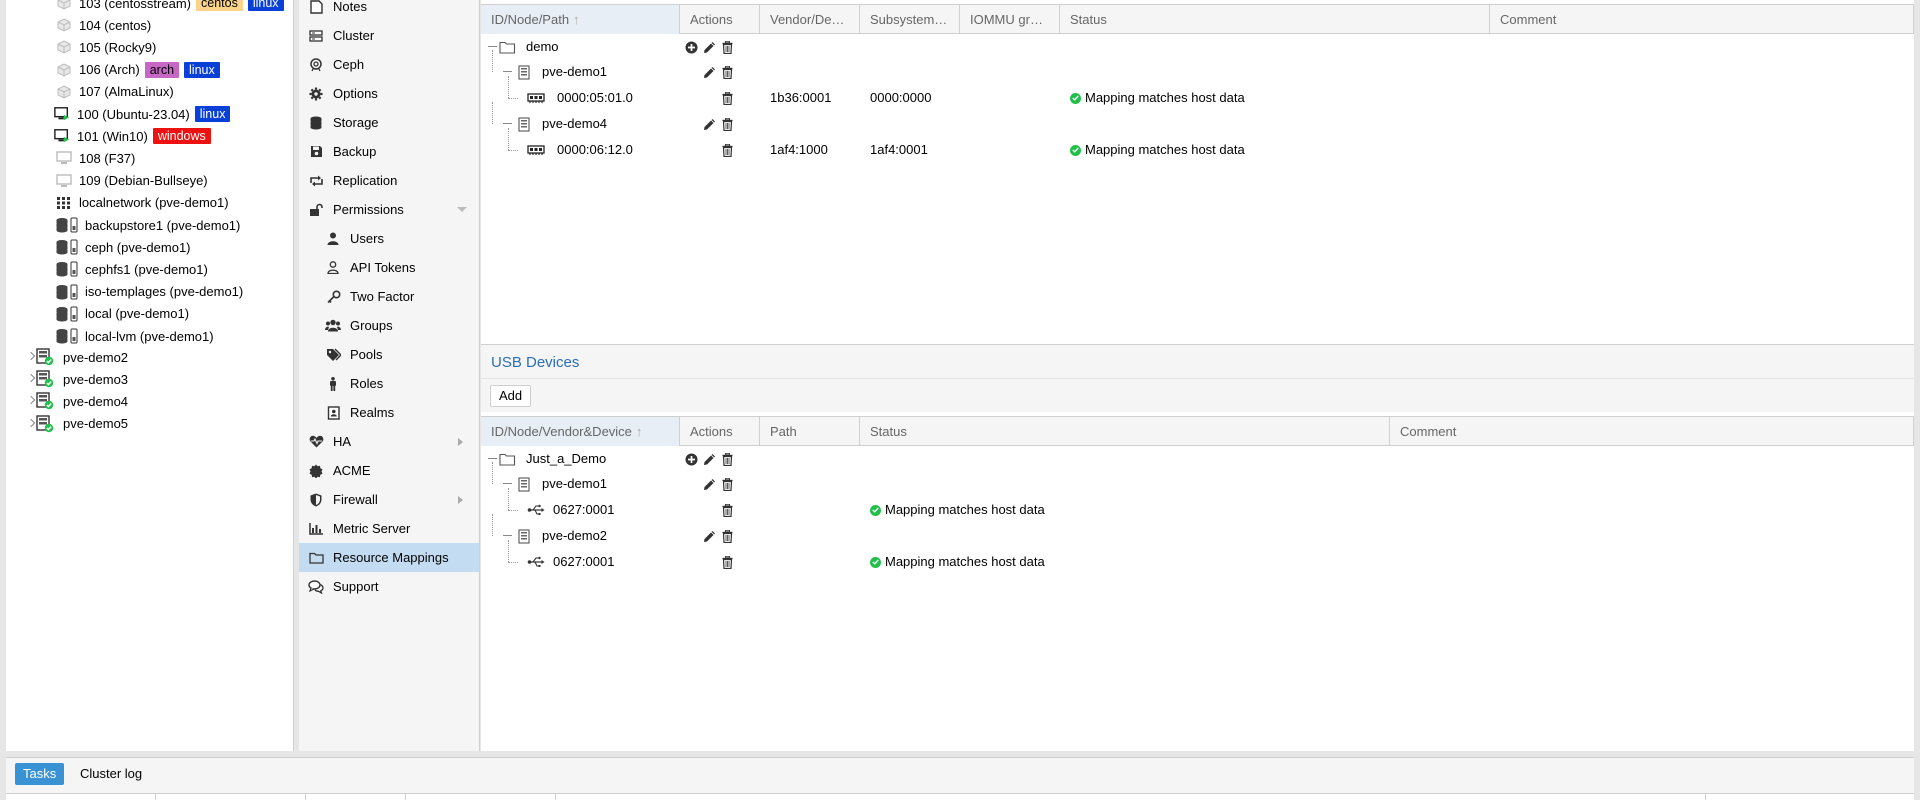 This screenshot has height=800, width=1920. What do you see at coordinates (67, 292) in the screenshot?
I see `storage-icon` at bounding box center [67, 292].